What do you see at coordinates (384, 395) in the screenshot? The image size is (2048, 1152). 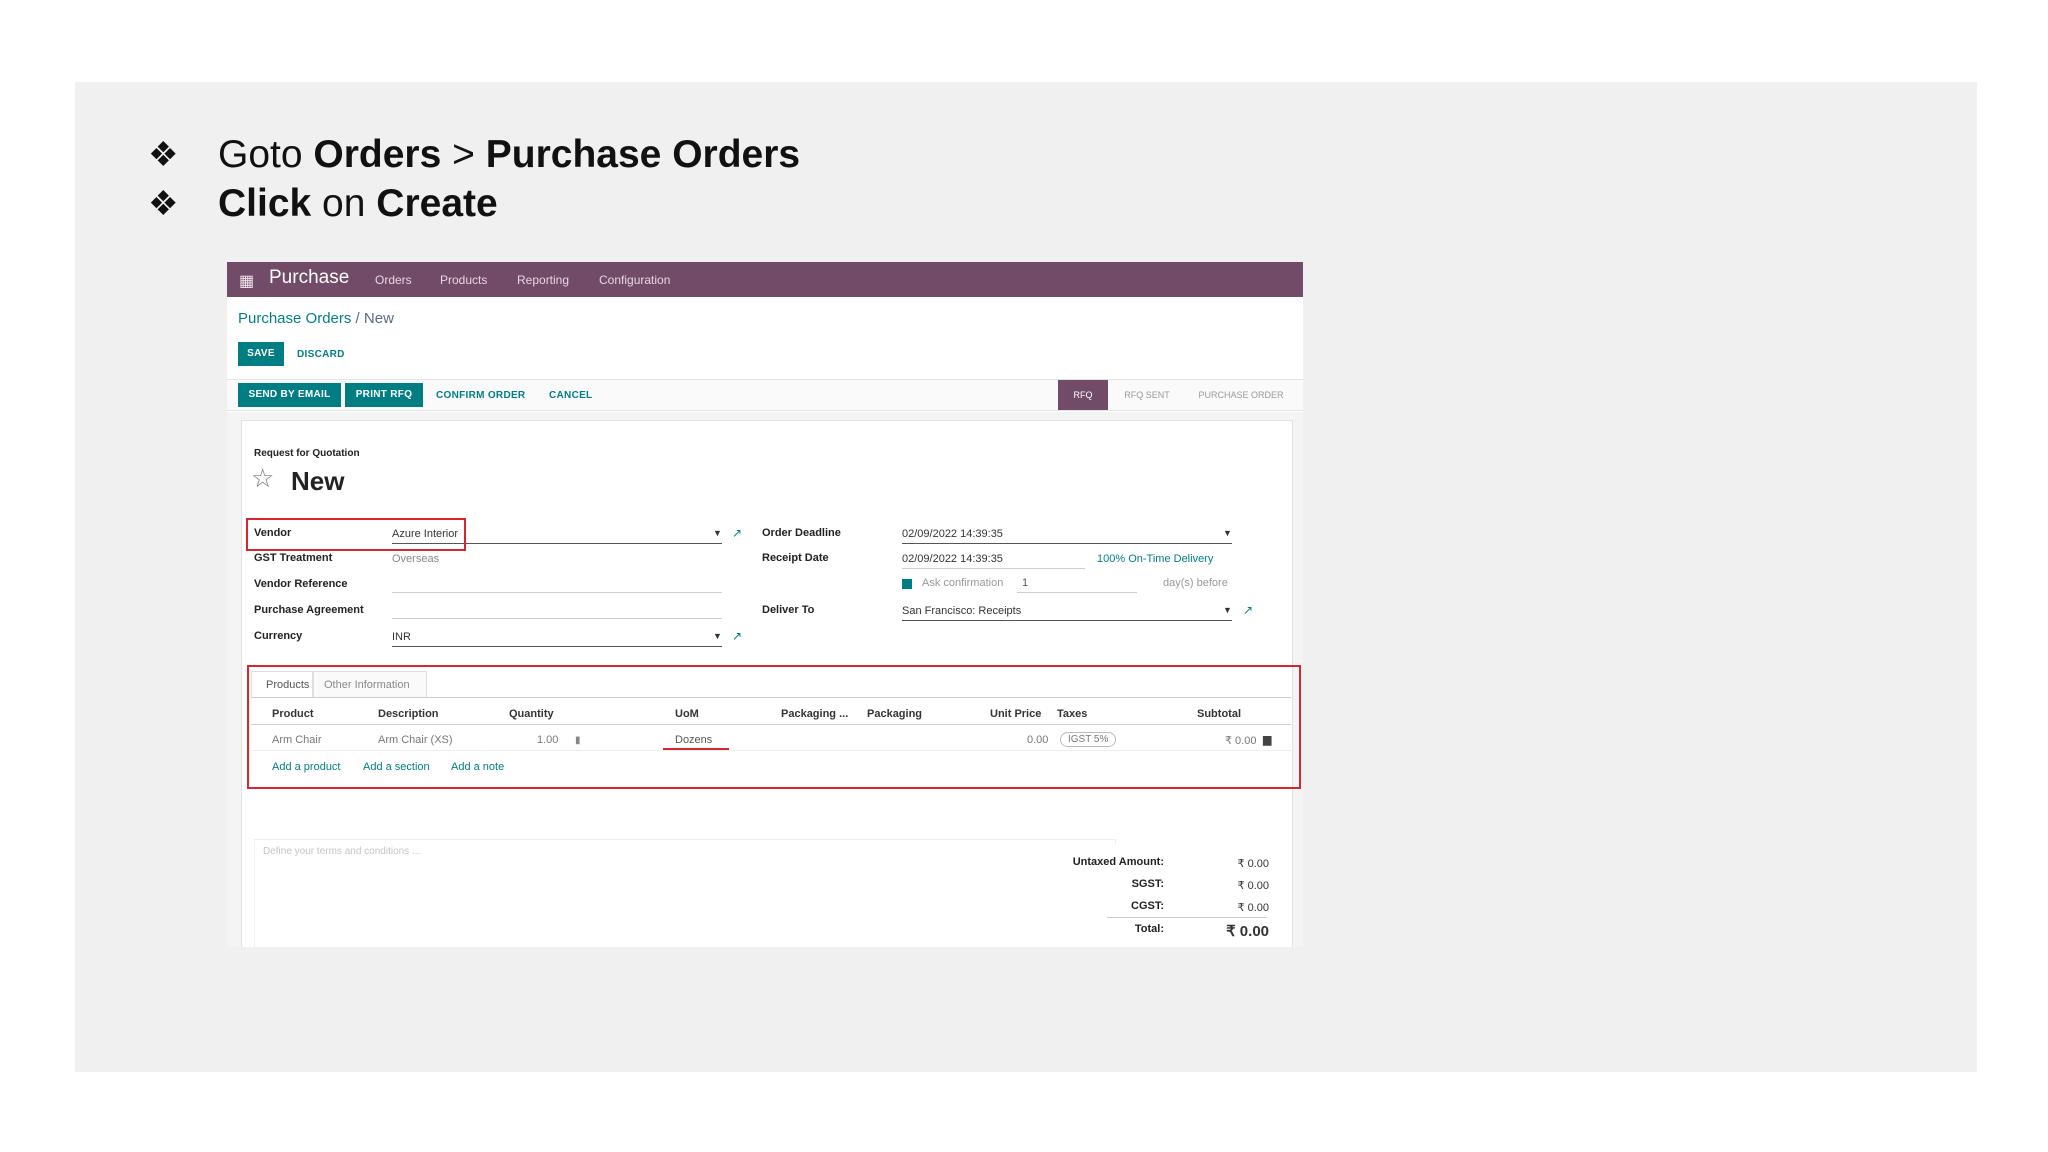 I see `print-rfq-button: PRINT RFQ` at bounding box center [384, 395].